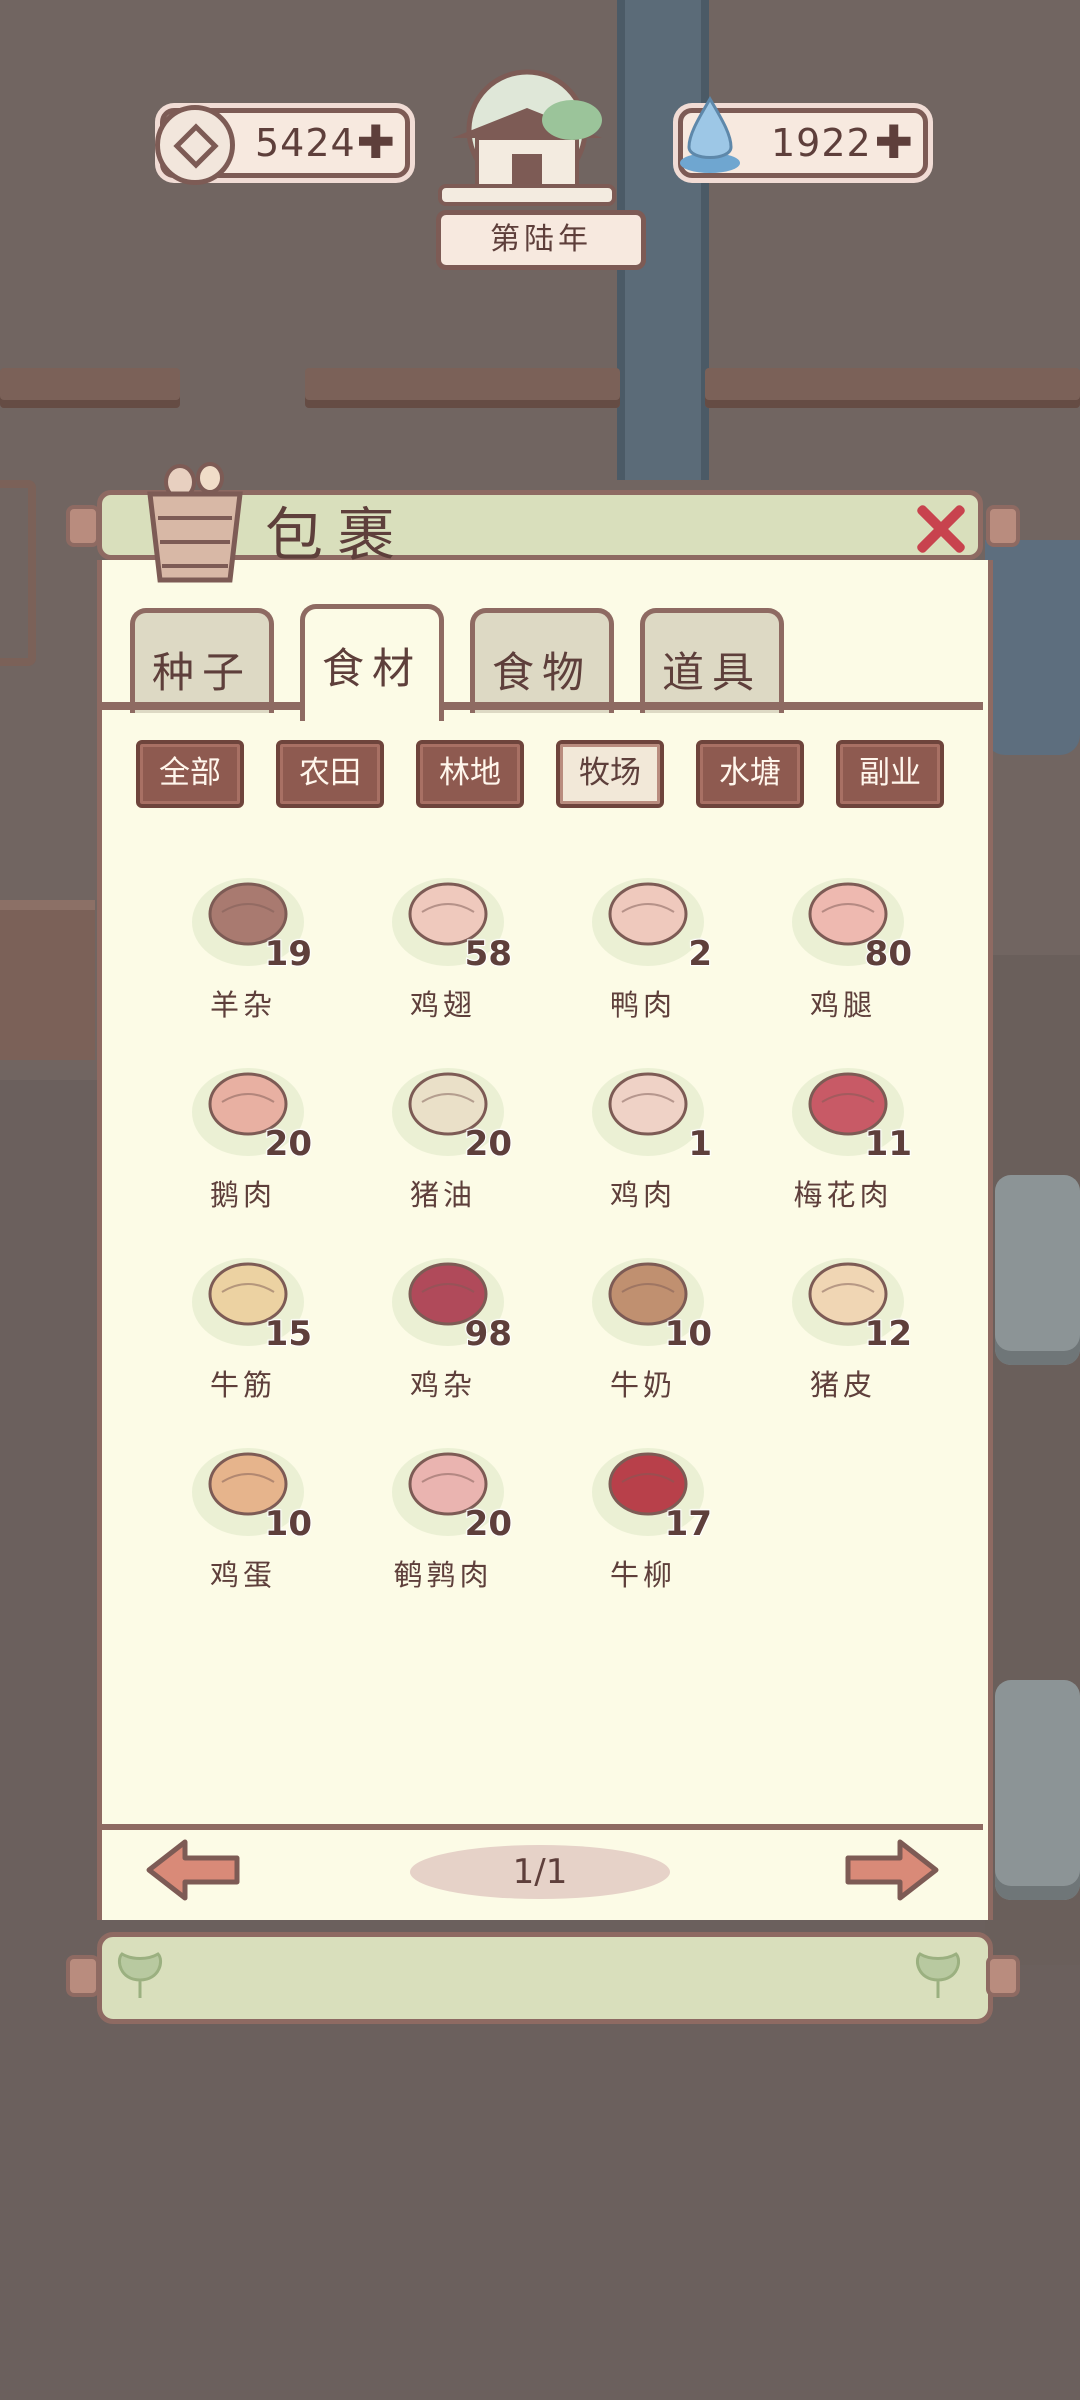 The image size is (1080, 2400). What do you see at coordinates (888, 1334) in the screenshot?
I see `item-quantity: 12` at bounding box center [888, 1334].